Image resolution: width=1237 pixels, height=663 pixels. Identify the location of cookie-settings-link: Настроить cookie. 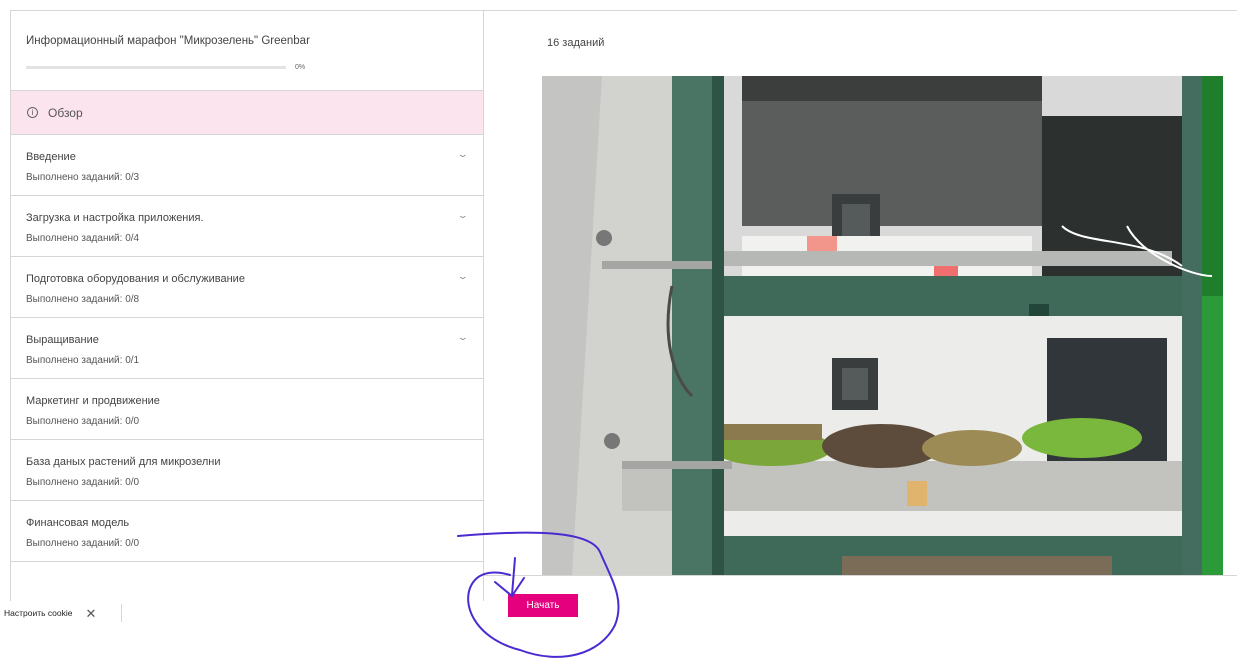
(38, 613).